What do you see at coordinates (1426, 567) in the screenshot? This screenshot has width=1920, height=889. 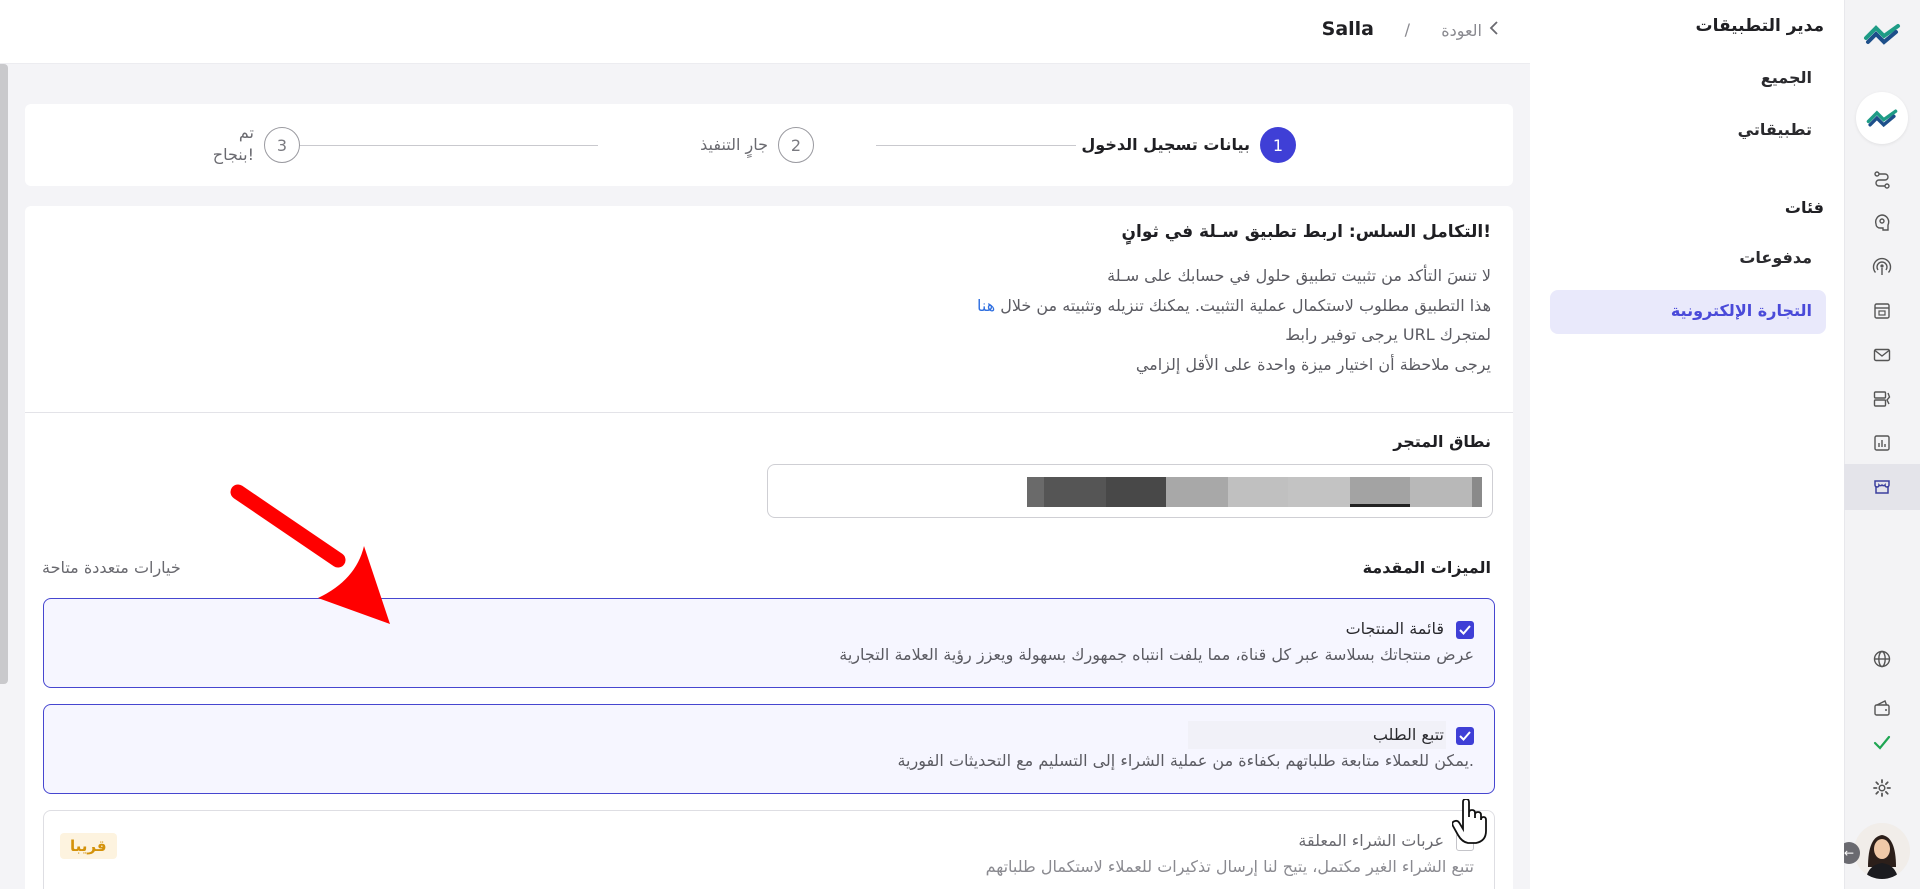 I see `advanced-features-label: الميزات المقدمة` at bounding box center [1426, 567].